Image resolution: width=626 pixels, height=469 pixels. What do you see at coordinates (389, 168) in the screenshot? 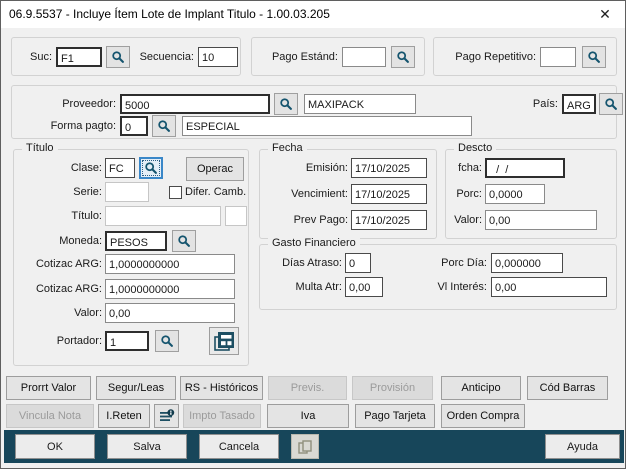
I see `emision-input: 17/10/2025` at bounding box center [389, 168].